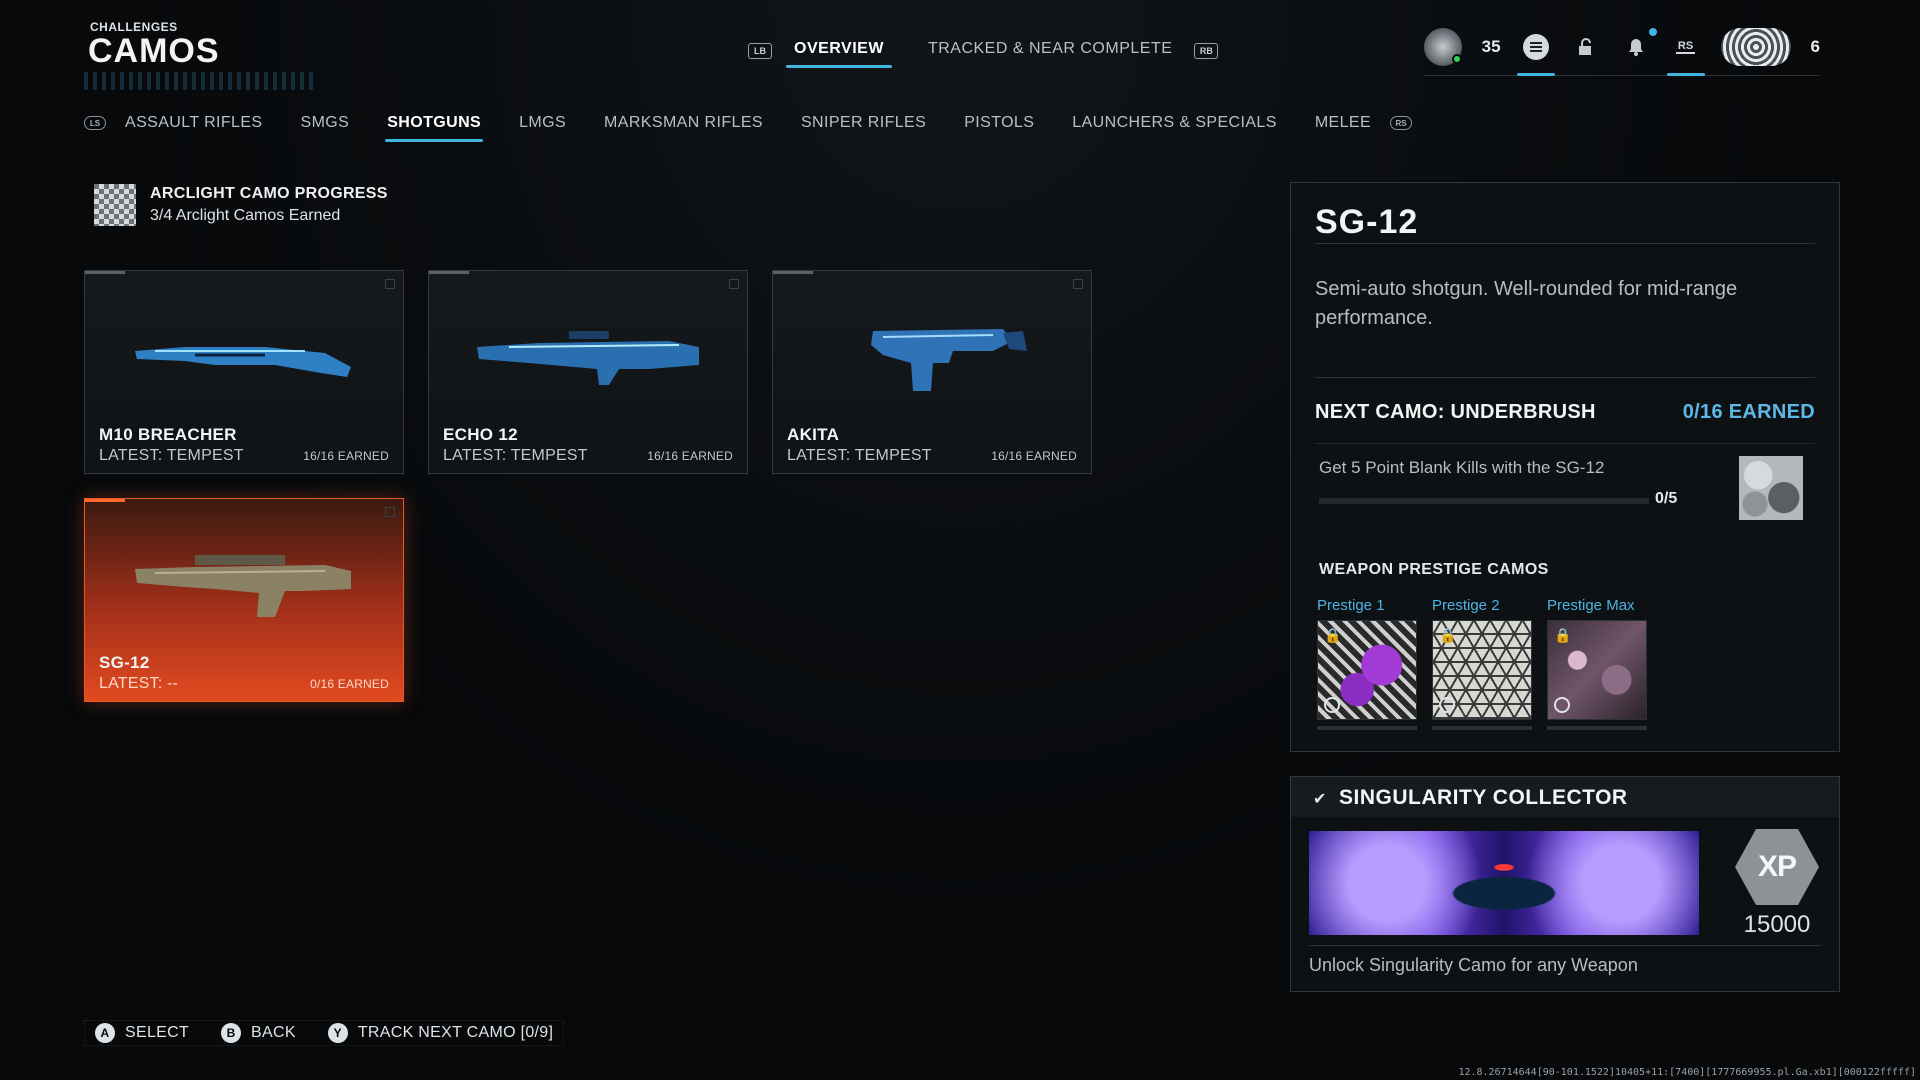 This screenshot has height=1080, width=1920. What do you see at coordinates (588, 372) in the screenshot?
I see `weapon-card-echo-12: ECHO 12 LATEST: TEMPEST 16/16 EARNED` at bounding box center [588, 372].